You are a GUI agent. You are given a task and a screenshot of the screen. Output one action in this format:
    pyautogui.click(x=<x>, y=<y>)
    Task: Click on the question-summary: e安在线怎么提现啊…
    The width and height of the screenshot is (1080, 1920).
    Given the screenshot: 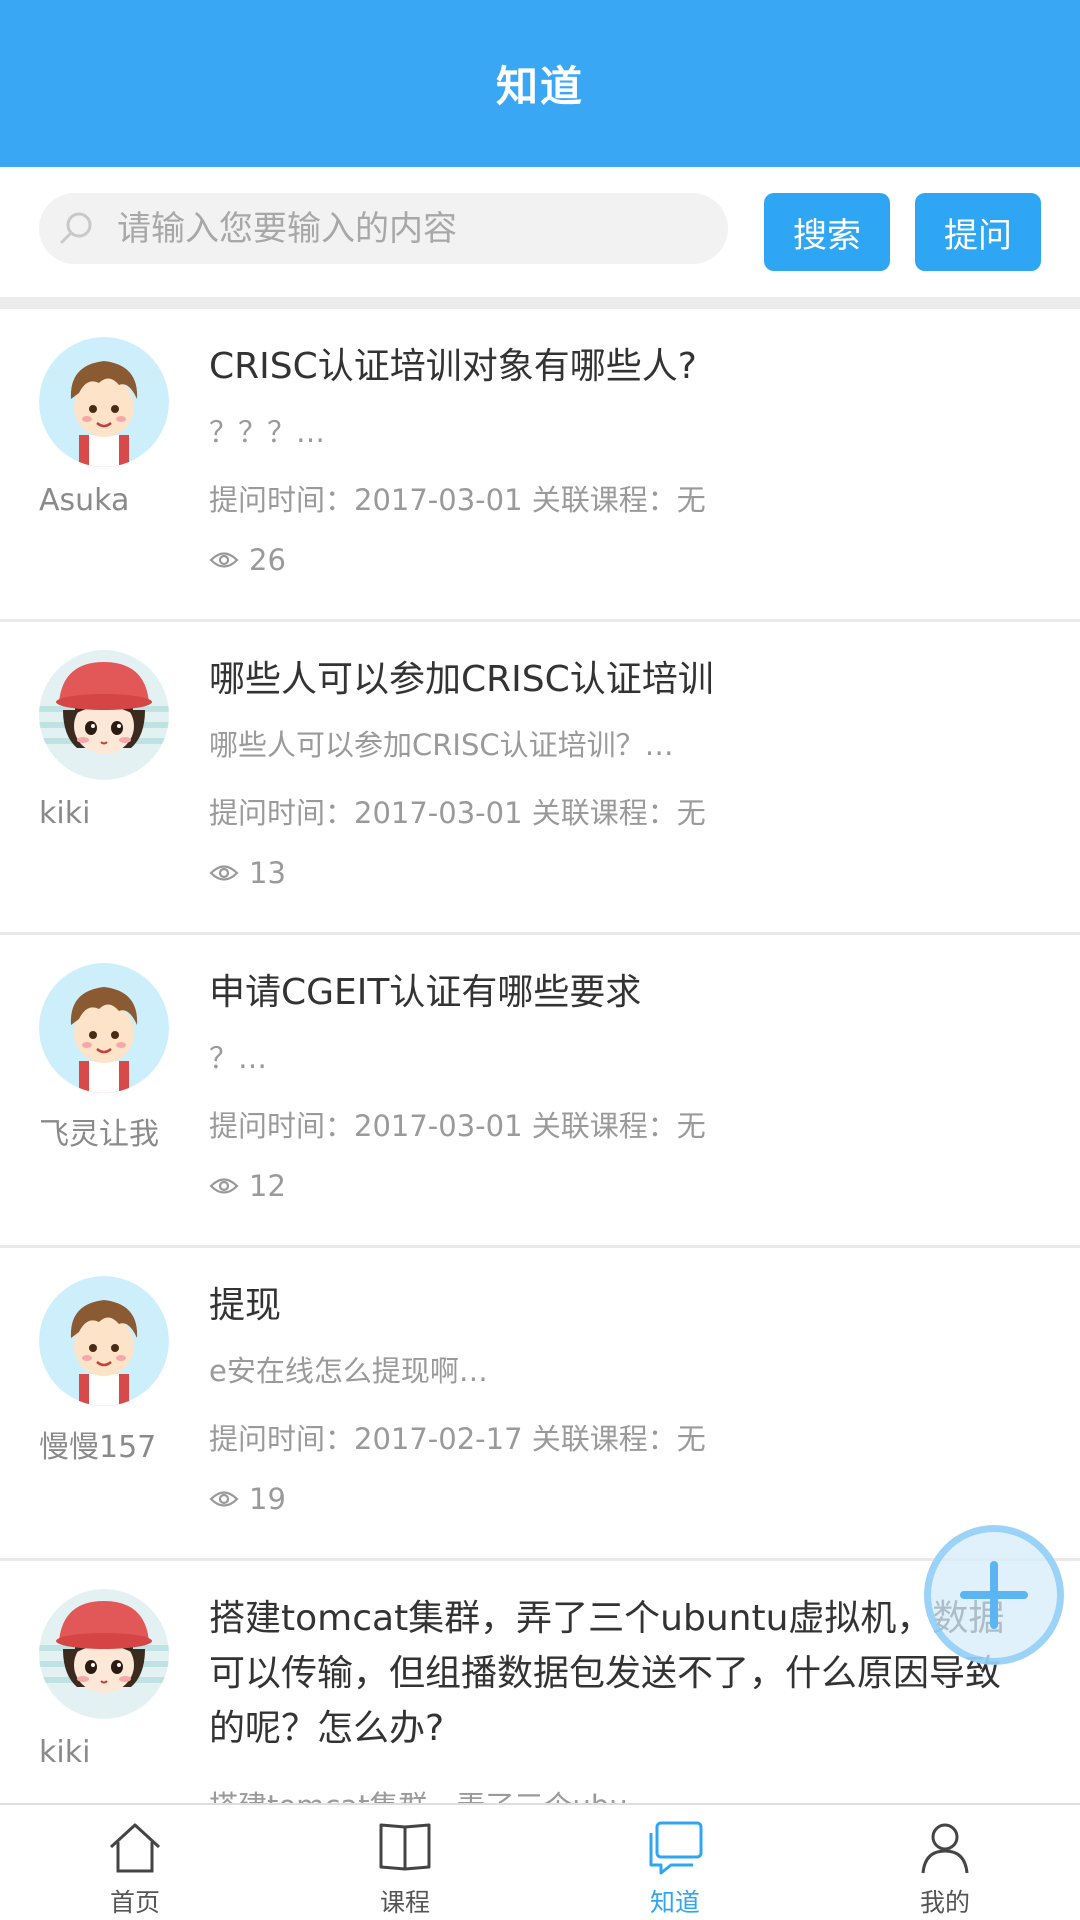 What is the action you would take?
    pyautogui.click(x=348, y=1371)
    